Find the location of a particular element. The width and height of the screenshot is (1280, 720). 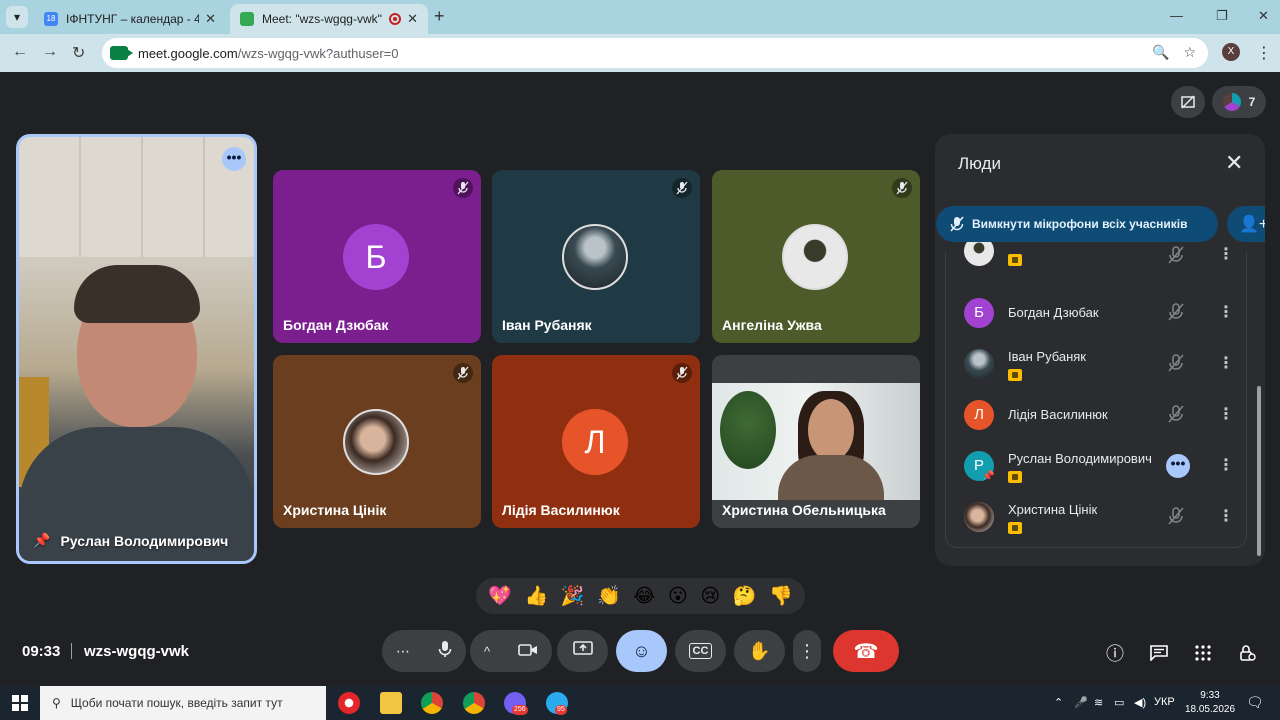

participant-tile-ivan: Іван Рубаняк is located at coordinates (596, 256).